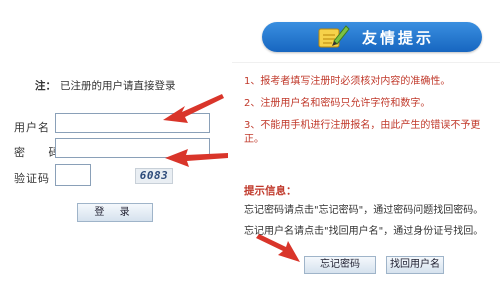  I want to click on tip-item: 正。, so click(254, 139).